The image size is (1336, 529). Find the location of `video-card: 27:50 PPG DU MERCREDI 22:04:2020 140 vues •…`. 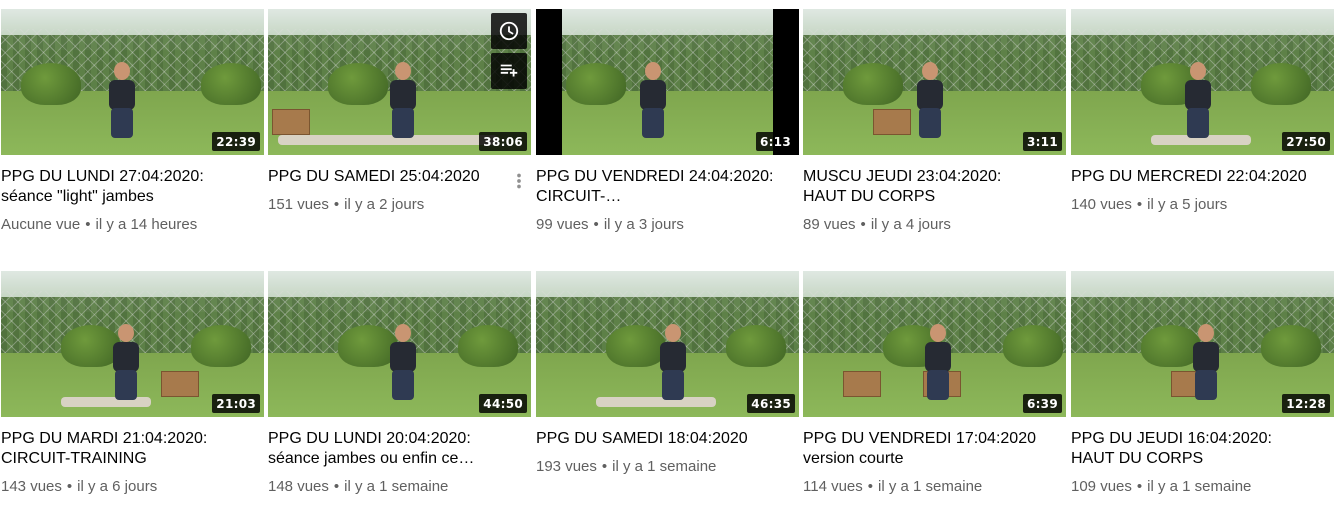

video-card: 27:50 PPG DU MERCREDI 22:04:2020 140 vues •… is located at coordinates (1202, 112).